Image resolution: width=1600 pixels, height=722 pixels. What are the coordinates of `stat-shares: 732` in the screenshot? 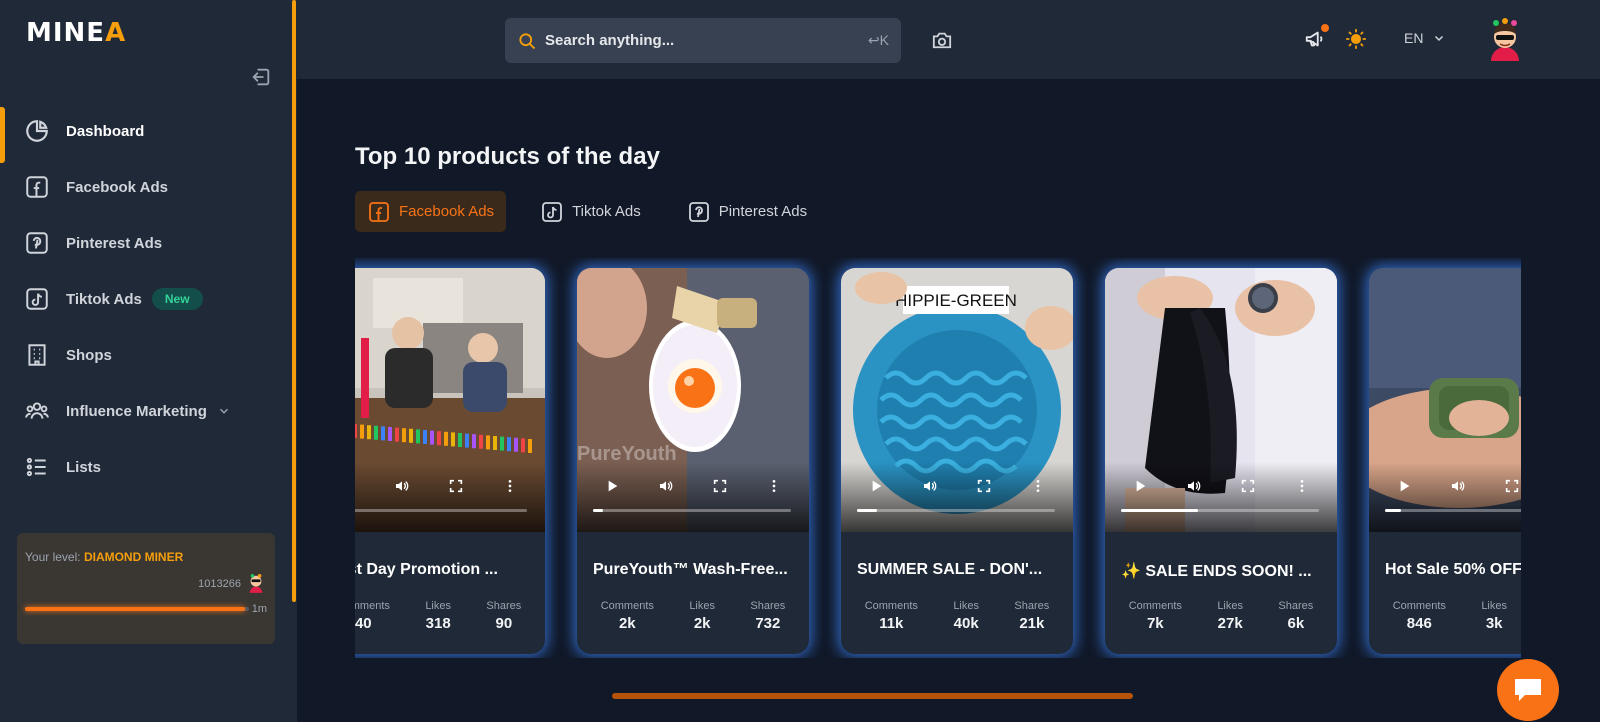 It's located at (768, 623).